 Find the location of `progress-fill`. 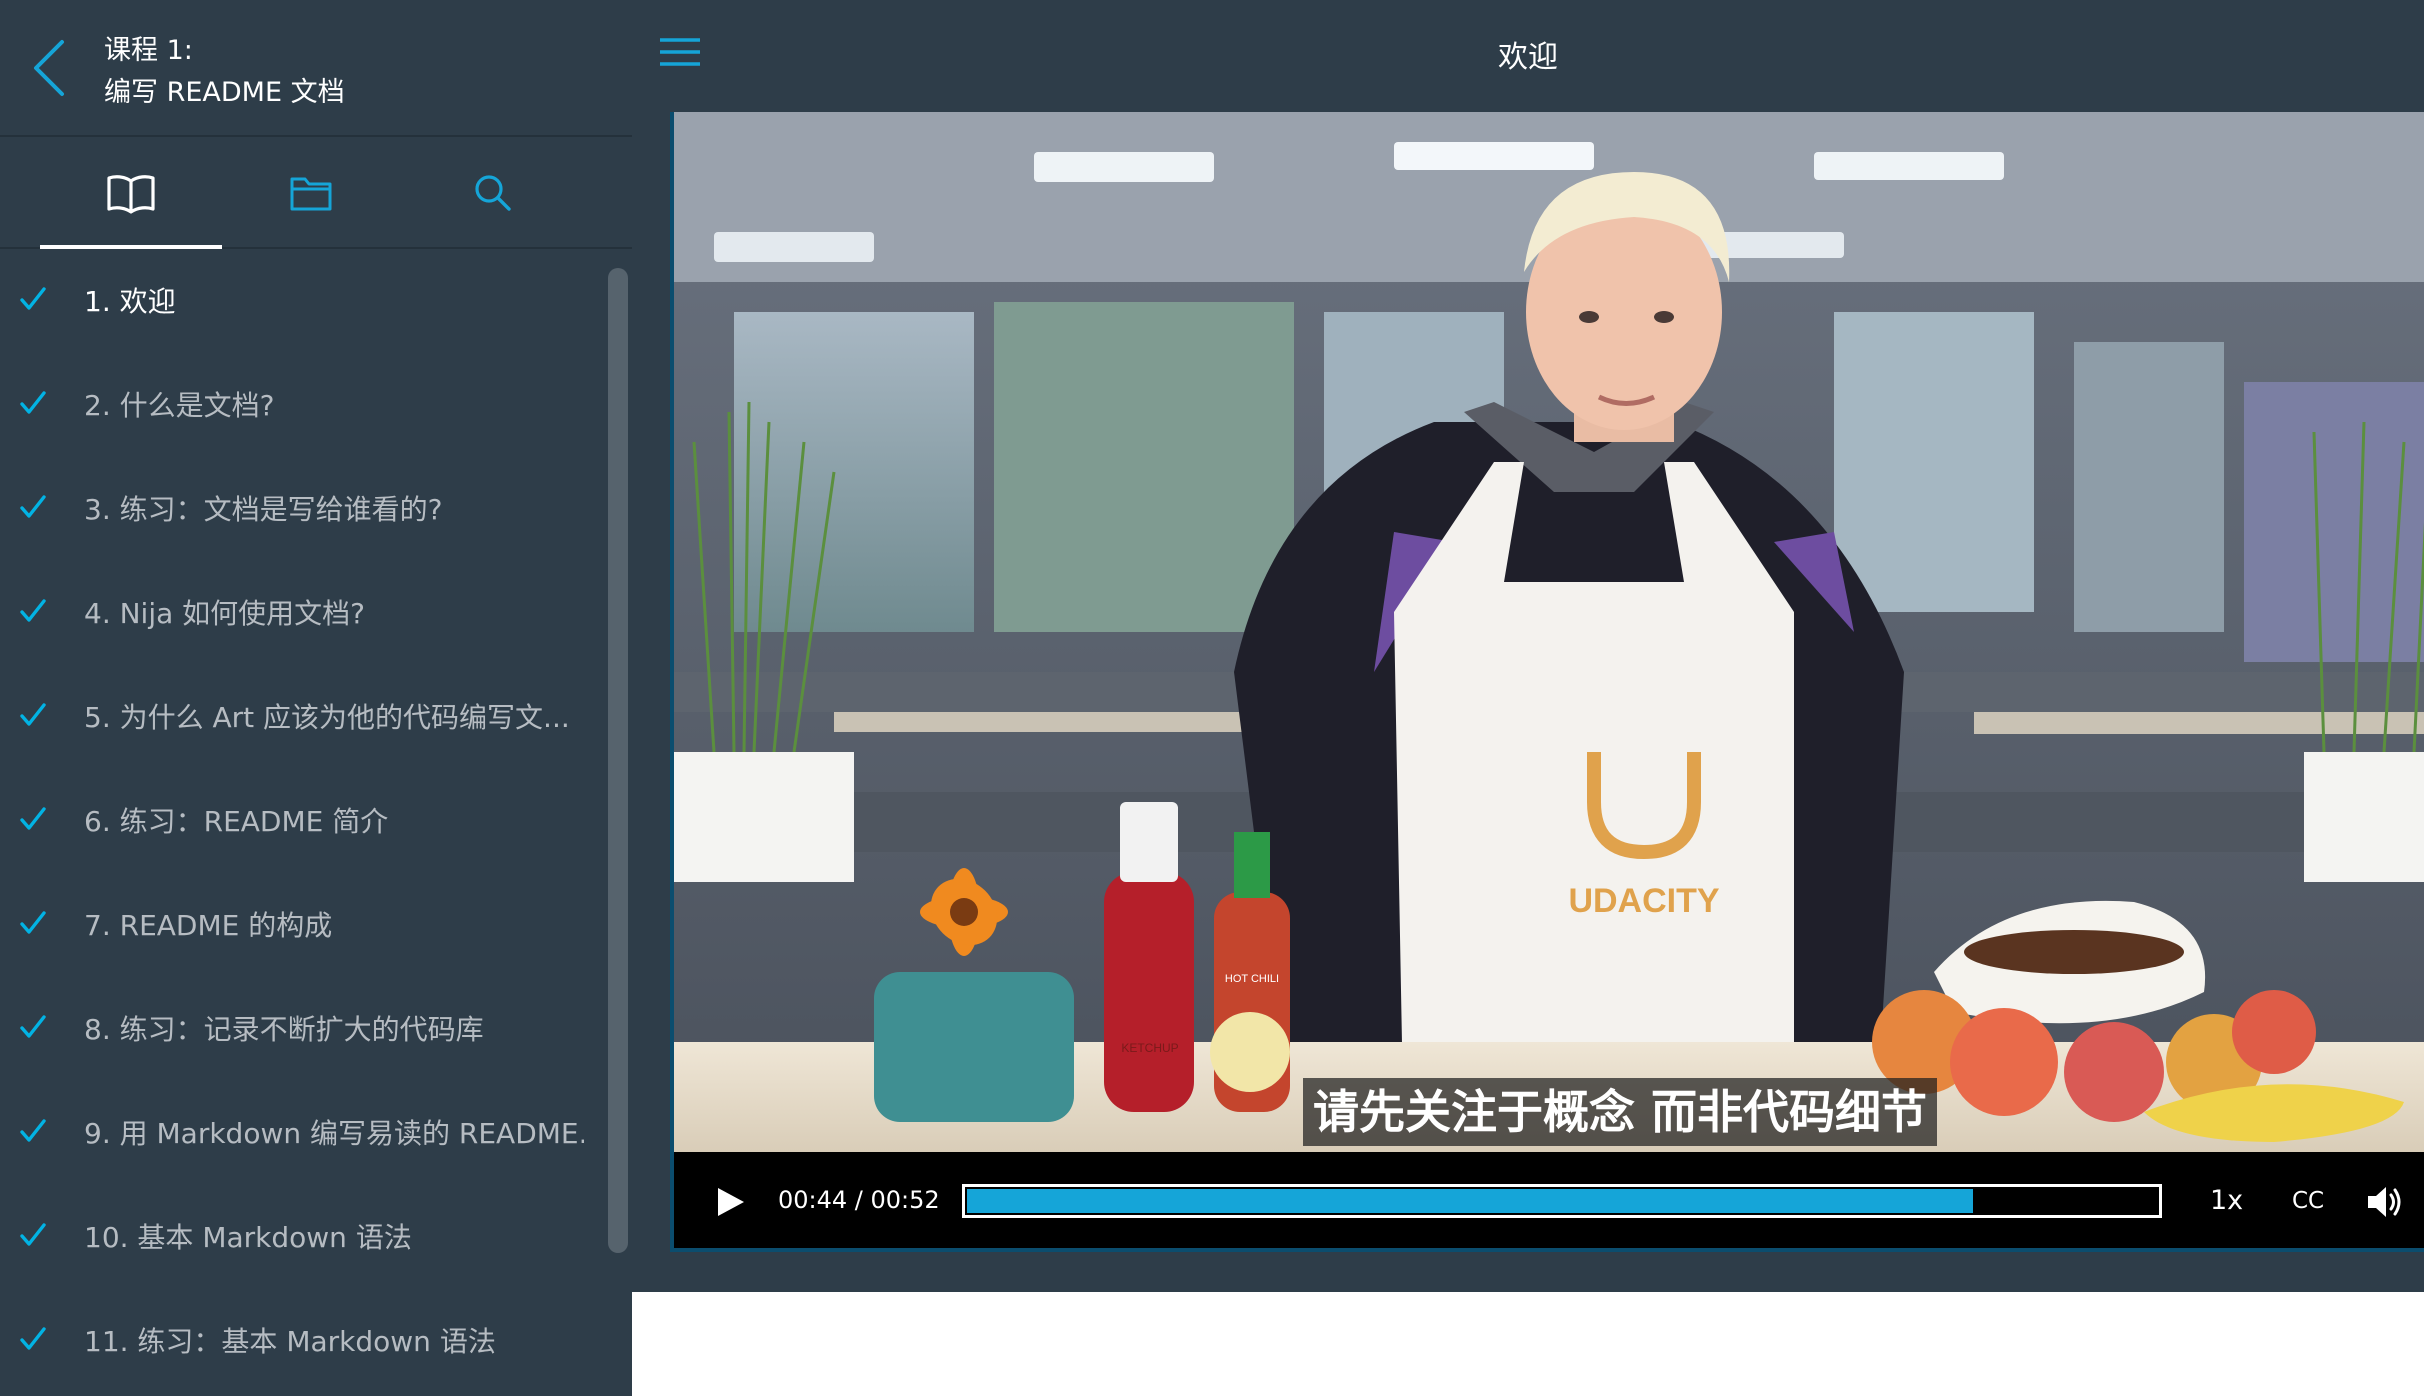

progress-fill is located at coordinates (1470, 1201).